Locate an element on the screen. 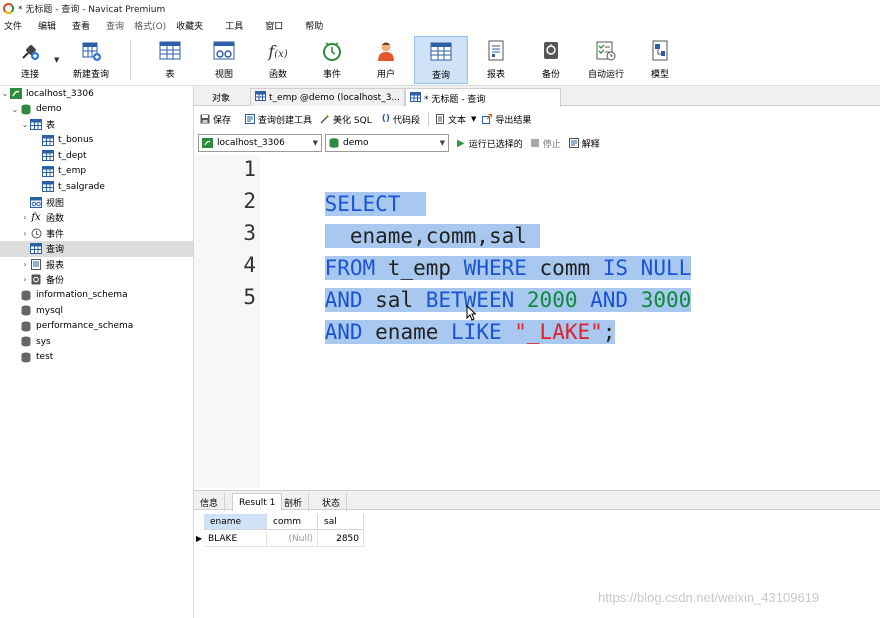 This screenshot has height=618, width=880. column-header-sal: sal is located at coordinates (341, 522).